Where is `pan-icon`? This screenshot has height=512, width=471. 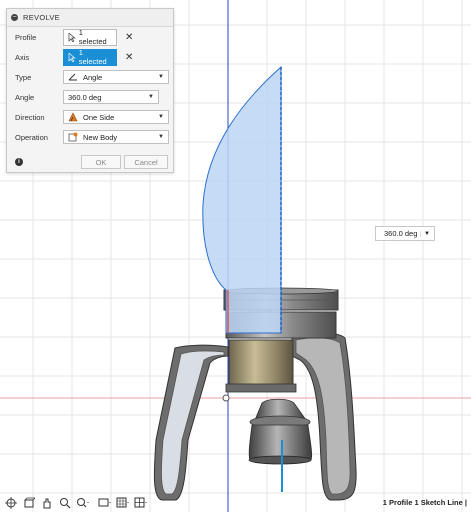
pan-icon is located at coordinates (47, 503).